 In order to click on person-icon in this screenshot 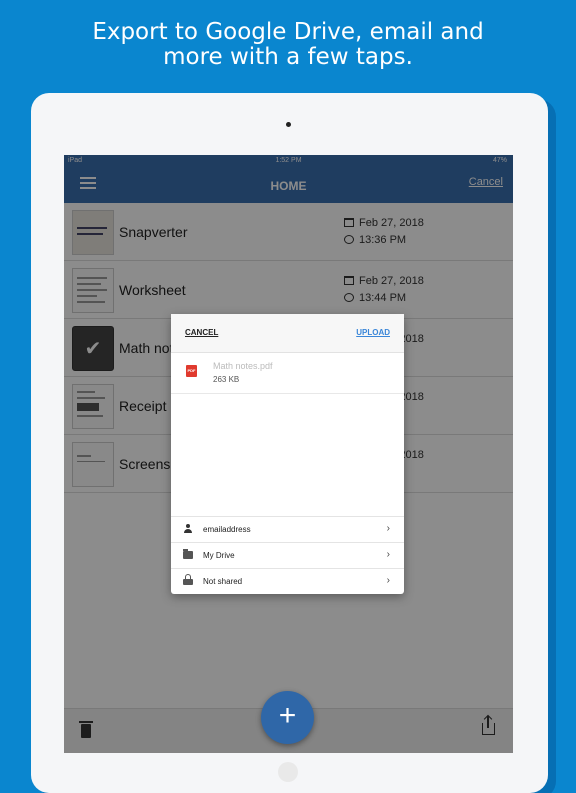, I will do `click(188, 529)`.